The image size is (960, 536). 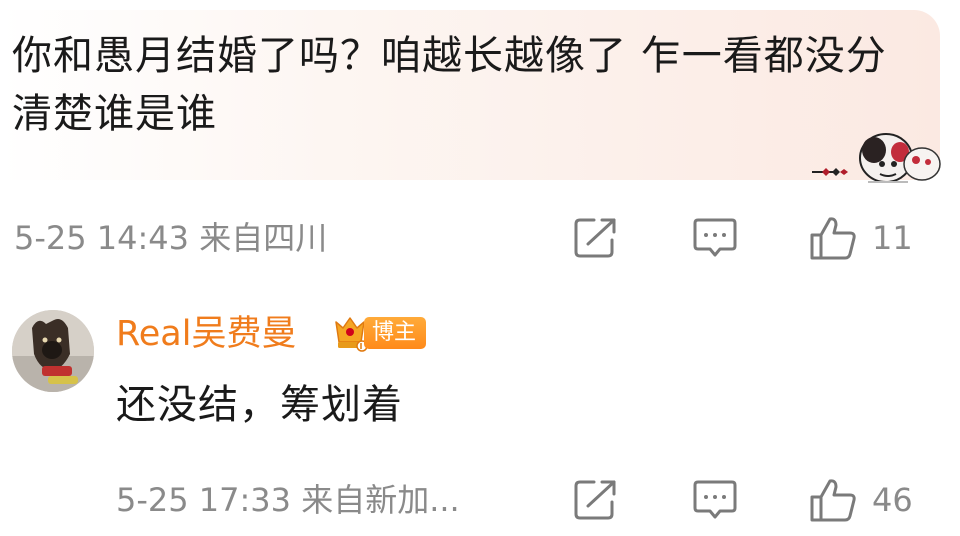 What do you see at coordinates (860, 238) in the screenshot?
I see `like-button: 11` at bounding box center [860, 238].